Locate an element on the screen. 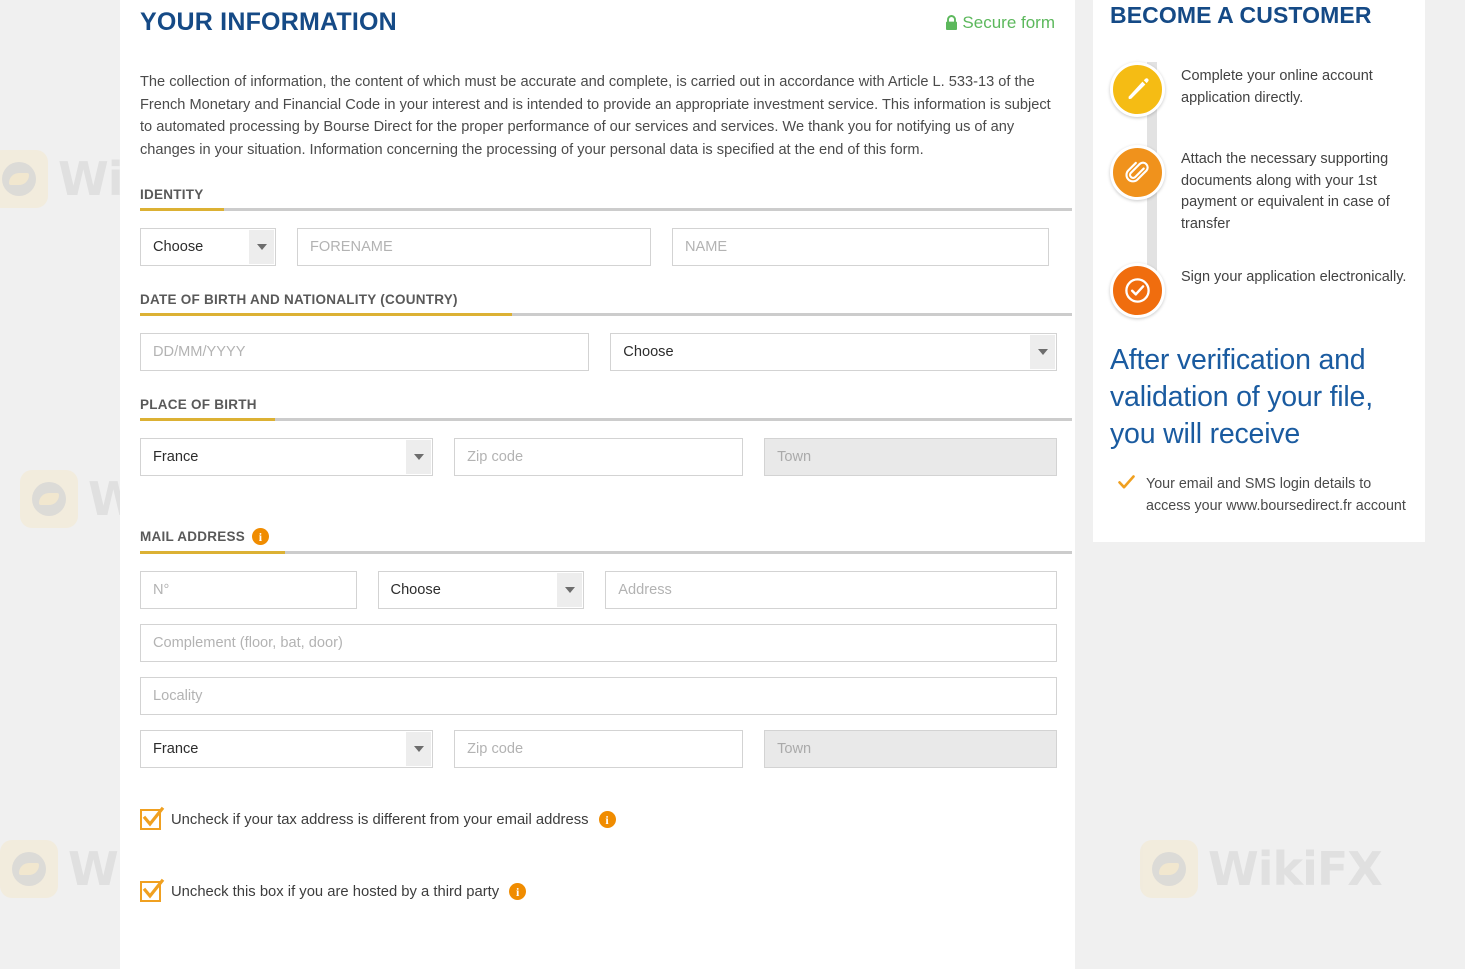  pob-fields-row: France Zip code Town is located at coordinates (598, 457).